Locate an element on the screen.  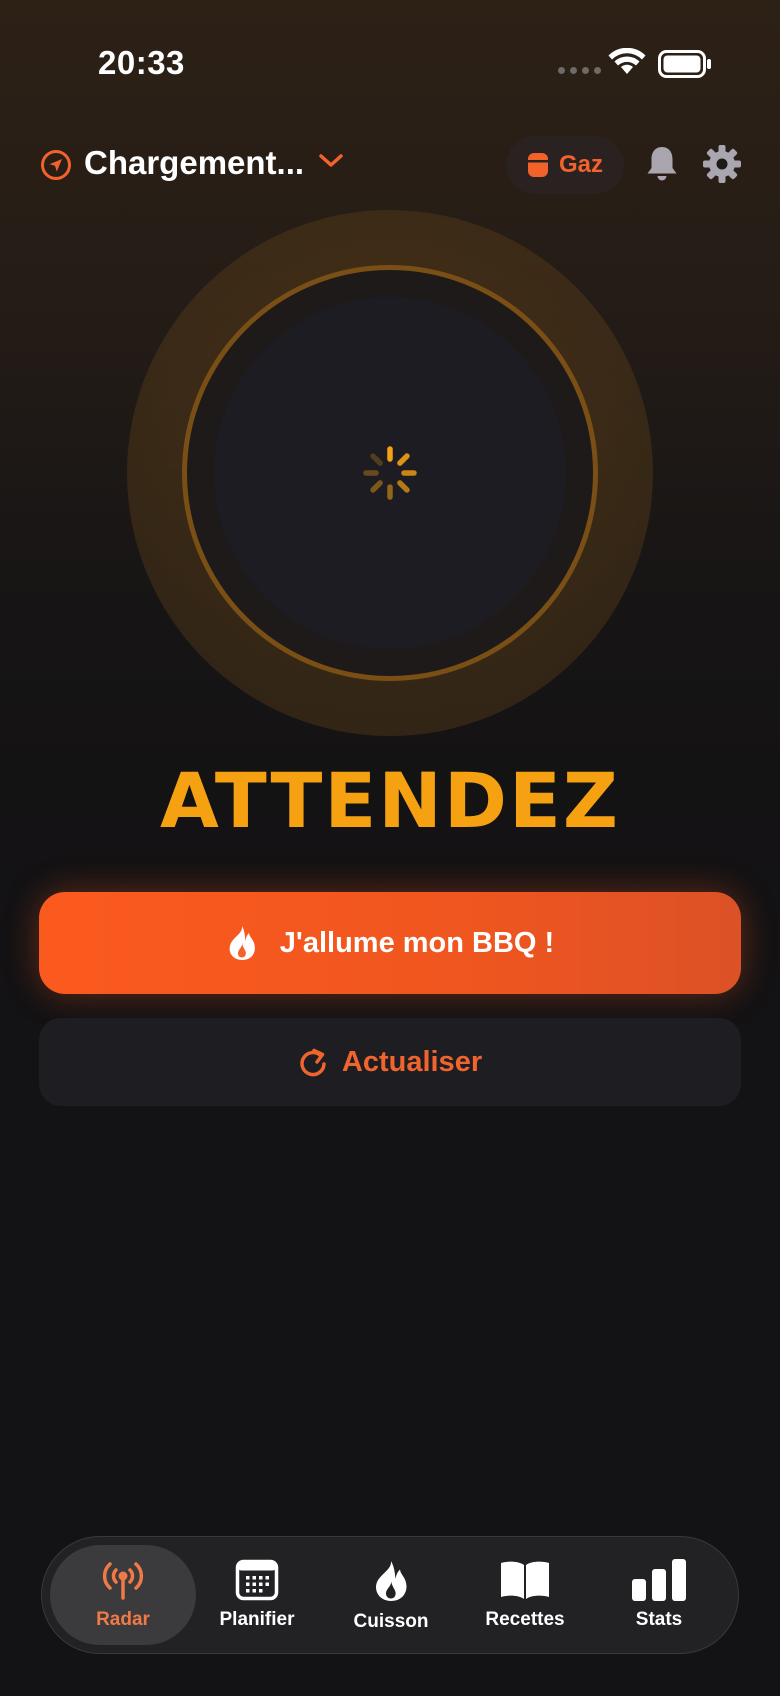
location-arrow-icon is located at coordinates (56, 165).